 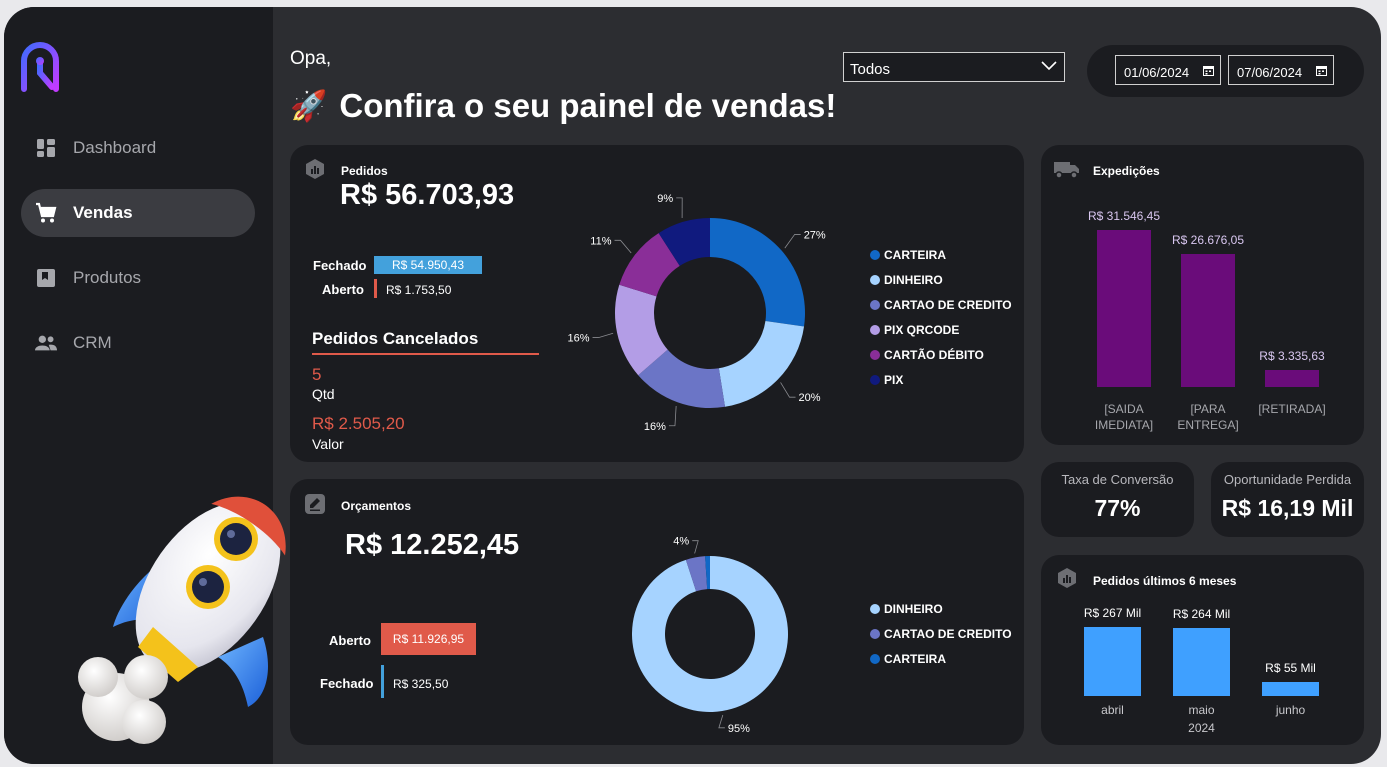 I want to click on fechado-bar: R$ 54.950,43, so click(x=428, y=265).